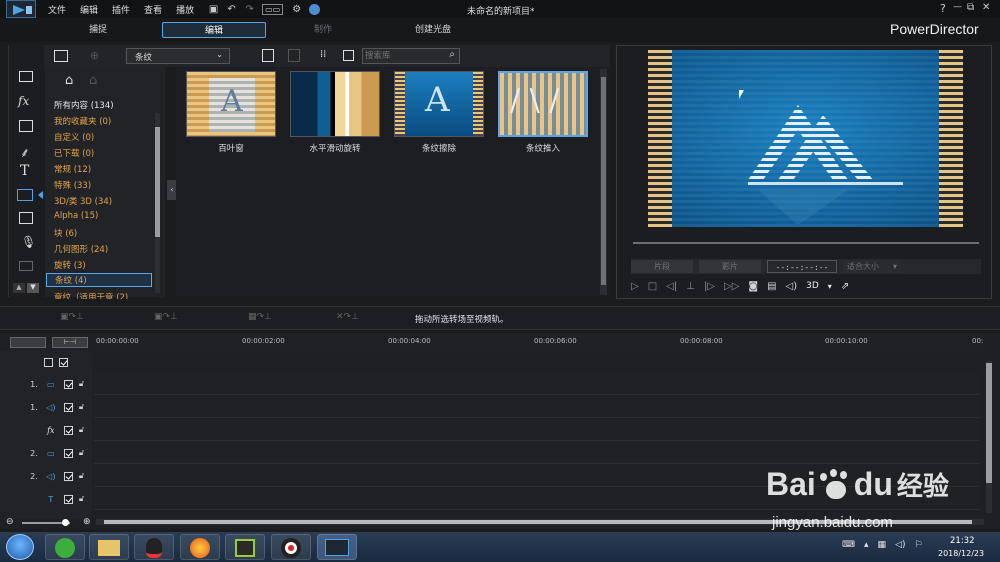 The height and width of the screenshot is (562, 1000). What do you see at coordinates (57, 9) in the screenshot?
I see `menu-file: 文件` at bounding box center [57, 9].